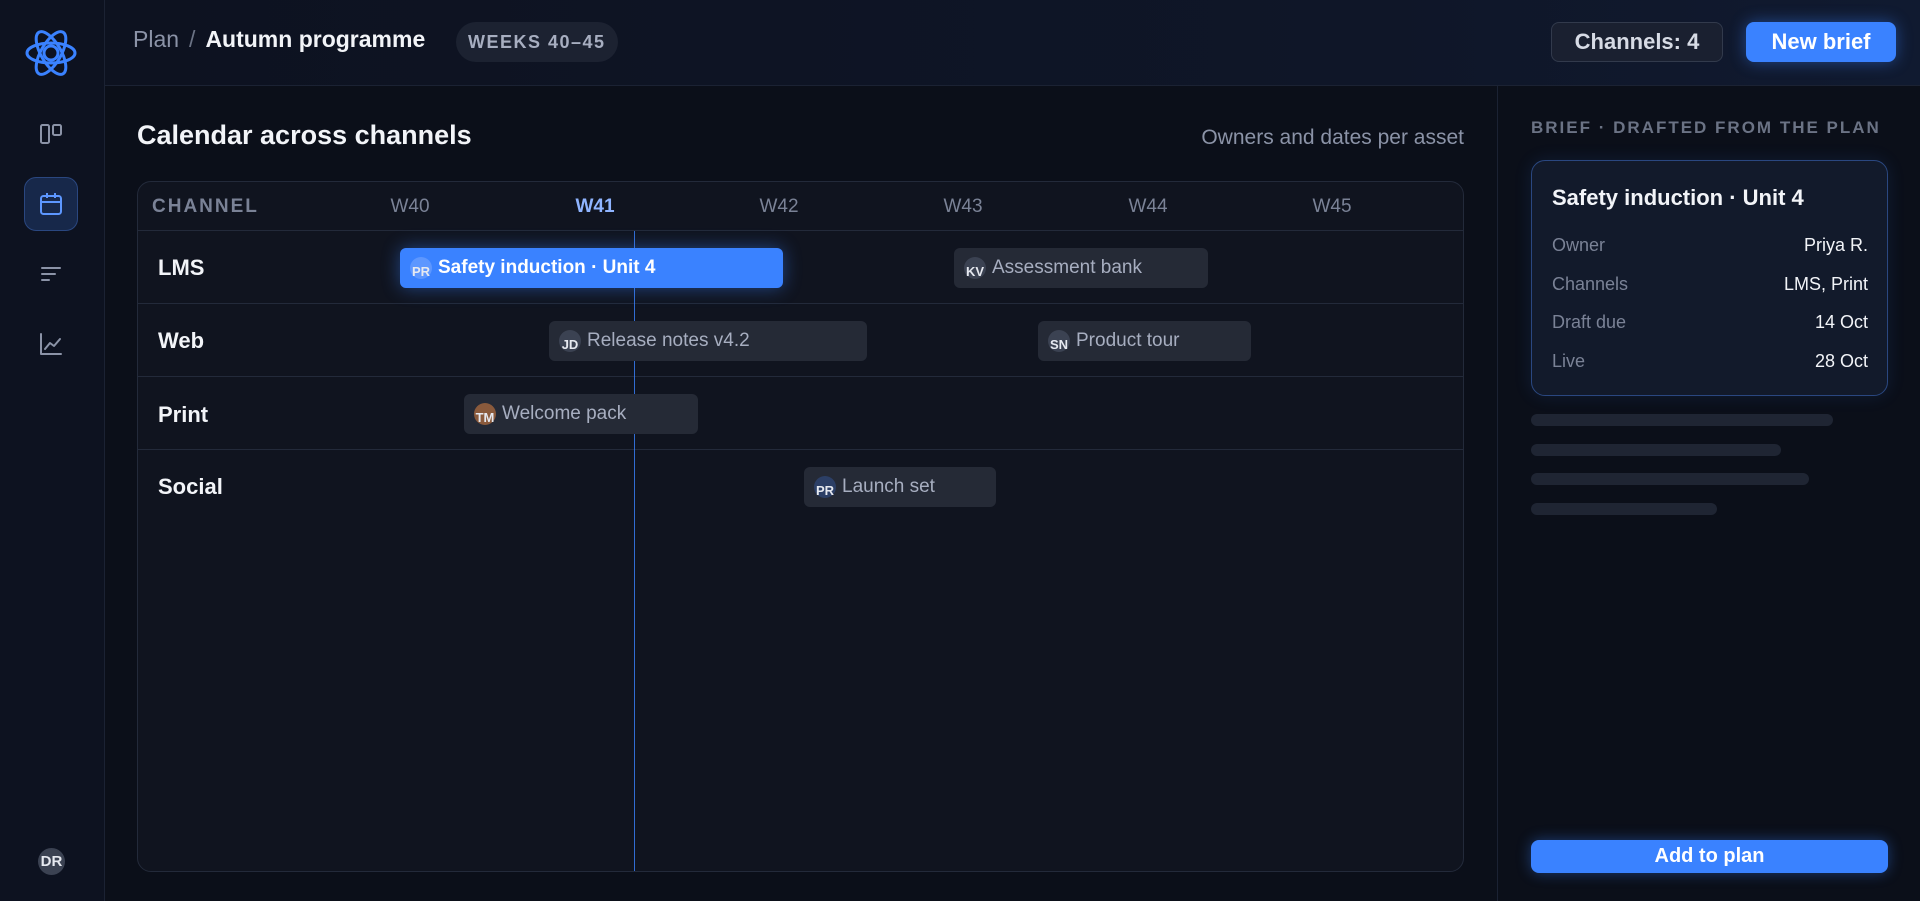 The height and width of the screenshot is (901, 1920). Describe the element at coordinates (1589, 322) in the screenshot. I see `field-key: Draft due` at that location.